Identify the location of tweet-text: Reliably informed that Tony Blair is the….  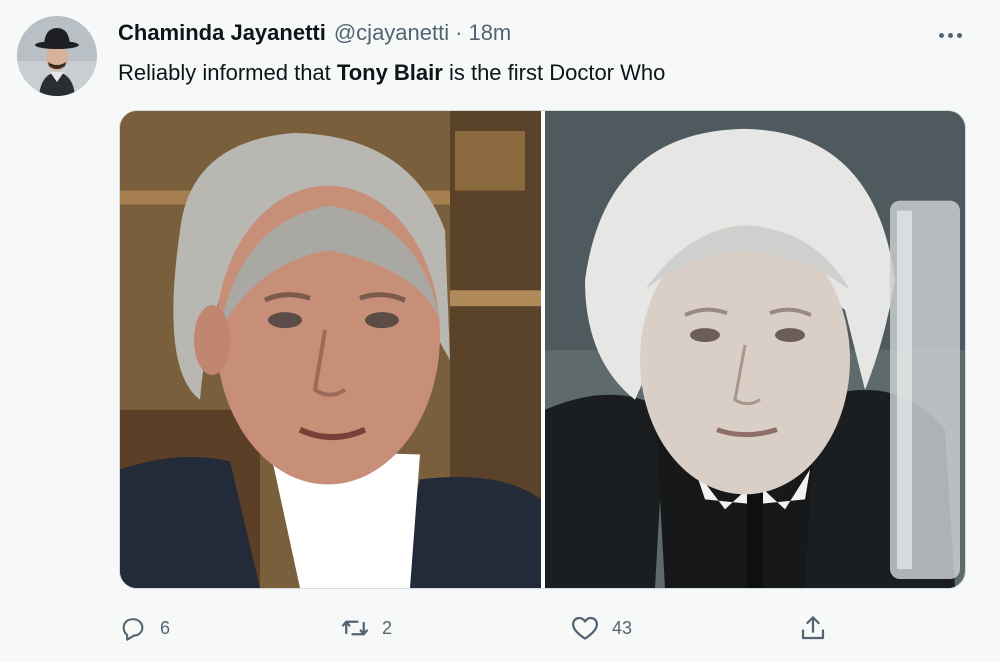
(391, 73).